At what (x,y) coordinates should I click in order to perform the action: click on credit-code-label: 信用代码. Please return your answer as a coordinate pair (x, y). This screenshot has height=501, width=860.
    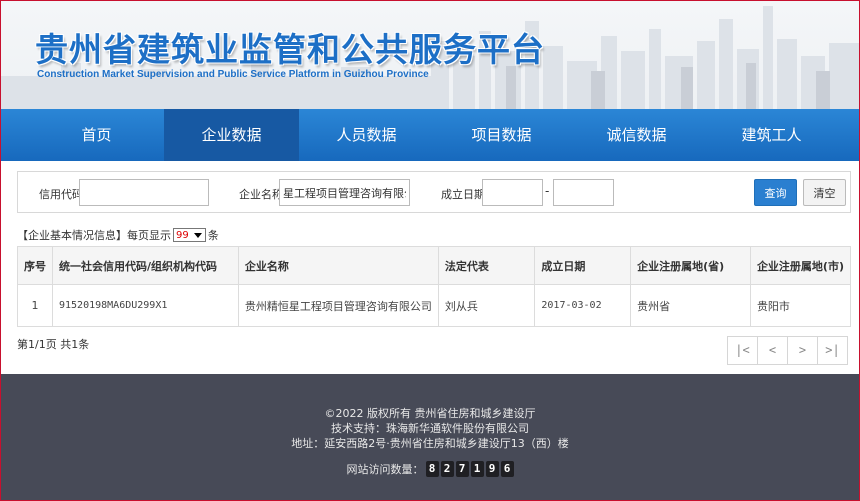
    Looking at the image, I should click on (61, 194).